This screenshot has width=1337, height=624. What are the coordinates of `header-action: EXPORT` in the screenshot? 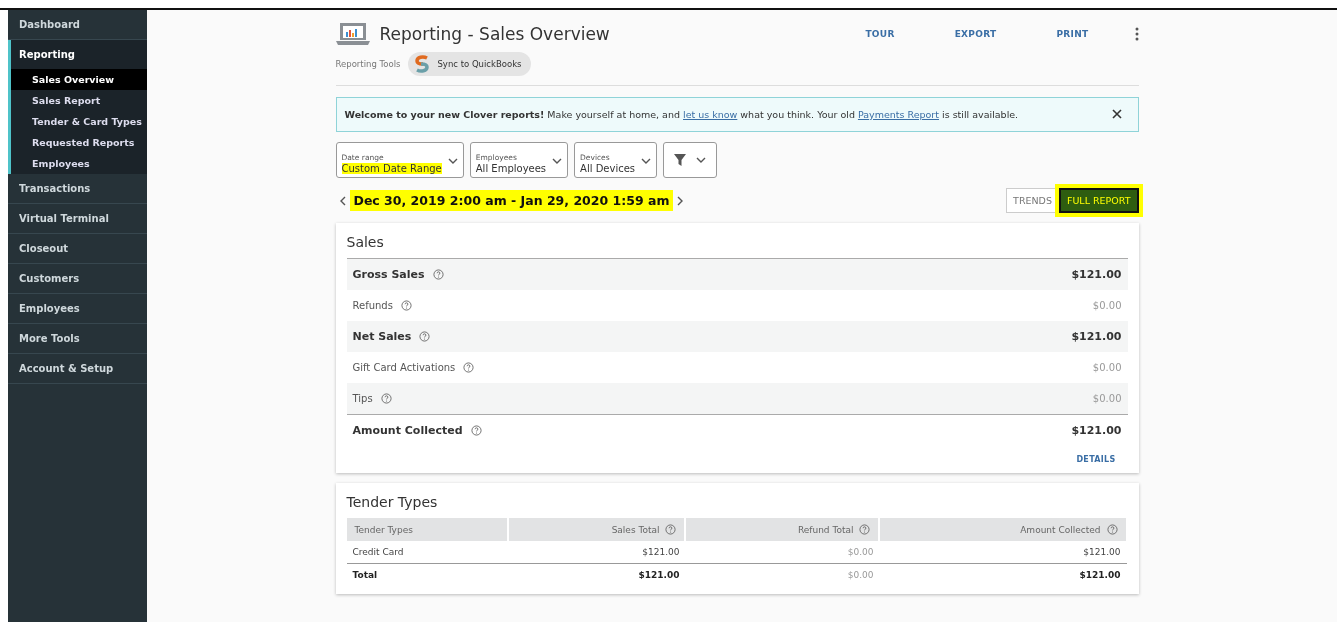 It's located at (975, 34).